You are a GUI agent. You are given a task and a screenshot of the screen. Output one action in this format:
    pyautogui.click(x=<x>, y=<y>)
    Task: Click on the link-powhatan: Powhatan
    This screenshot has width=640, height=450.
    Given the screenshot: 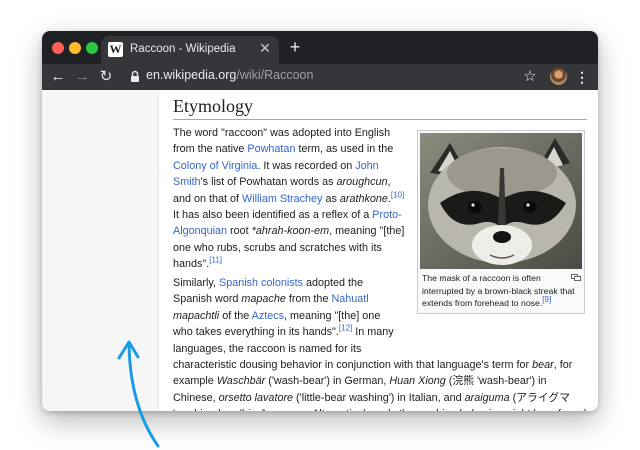 What is the action you would take?
    pyautogui.click(x=271, y=149)
    